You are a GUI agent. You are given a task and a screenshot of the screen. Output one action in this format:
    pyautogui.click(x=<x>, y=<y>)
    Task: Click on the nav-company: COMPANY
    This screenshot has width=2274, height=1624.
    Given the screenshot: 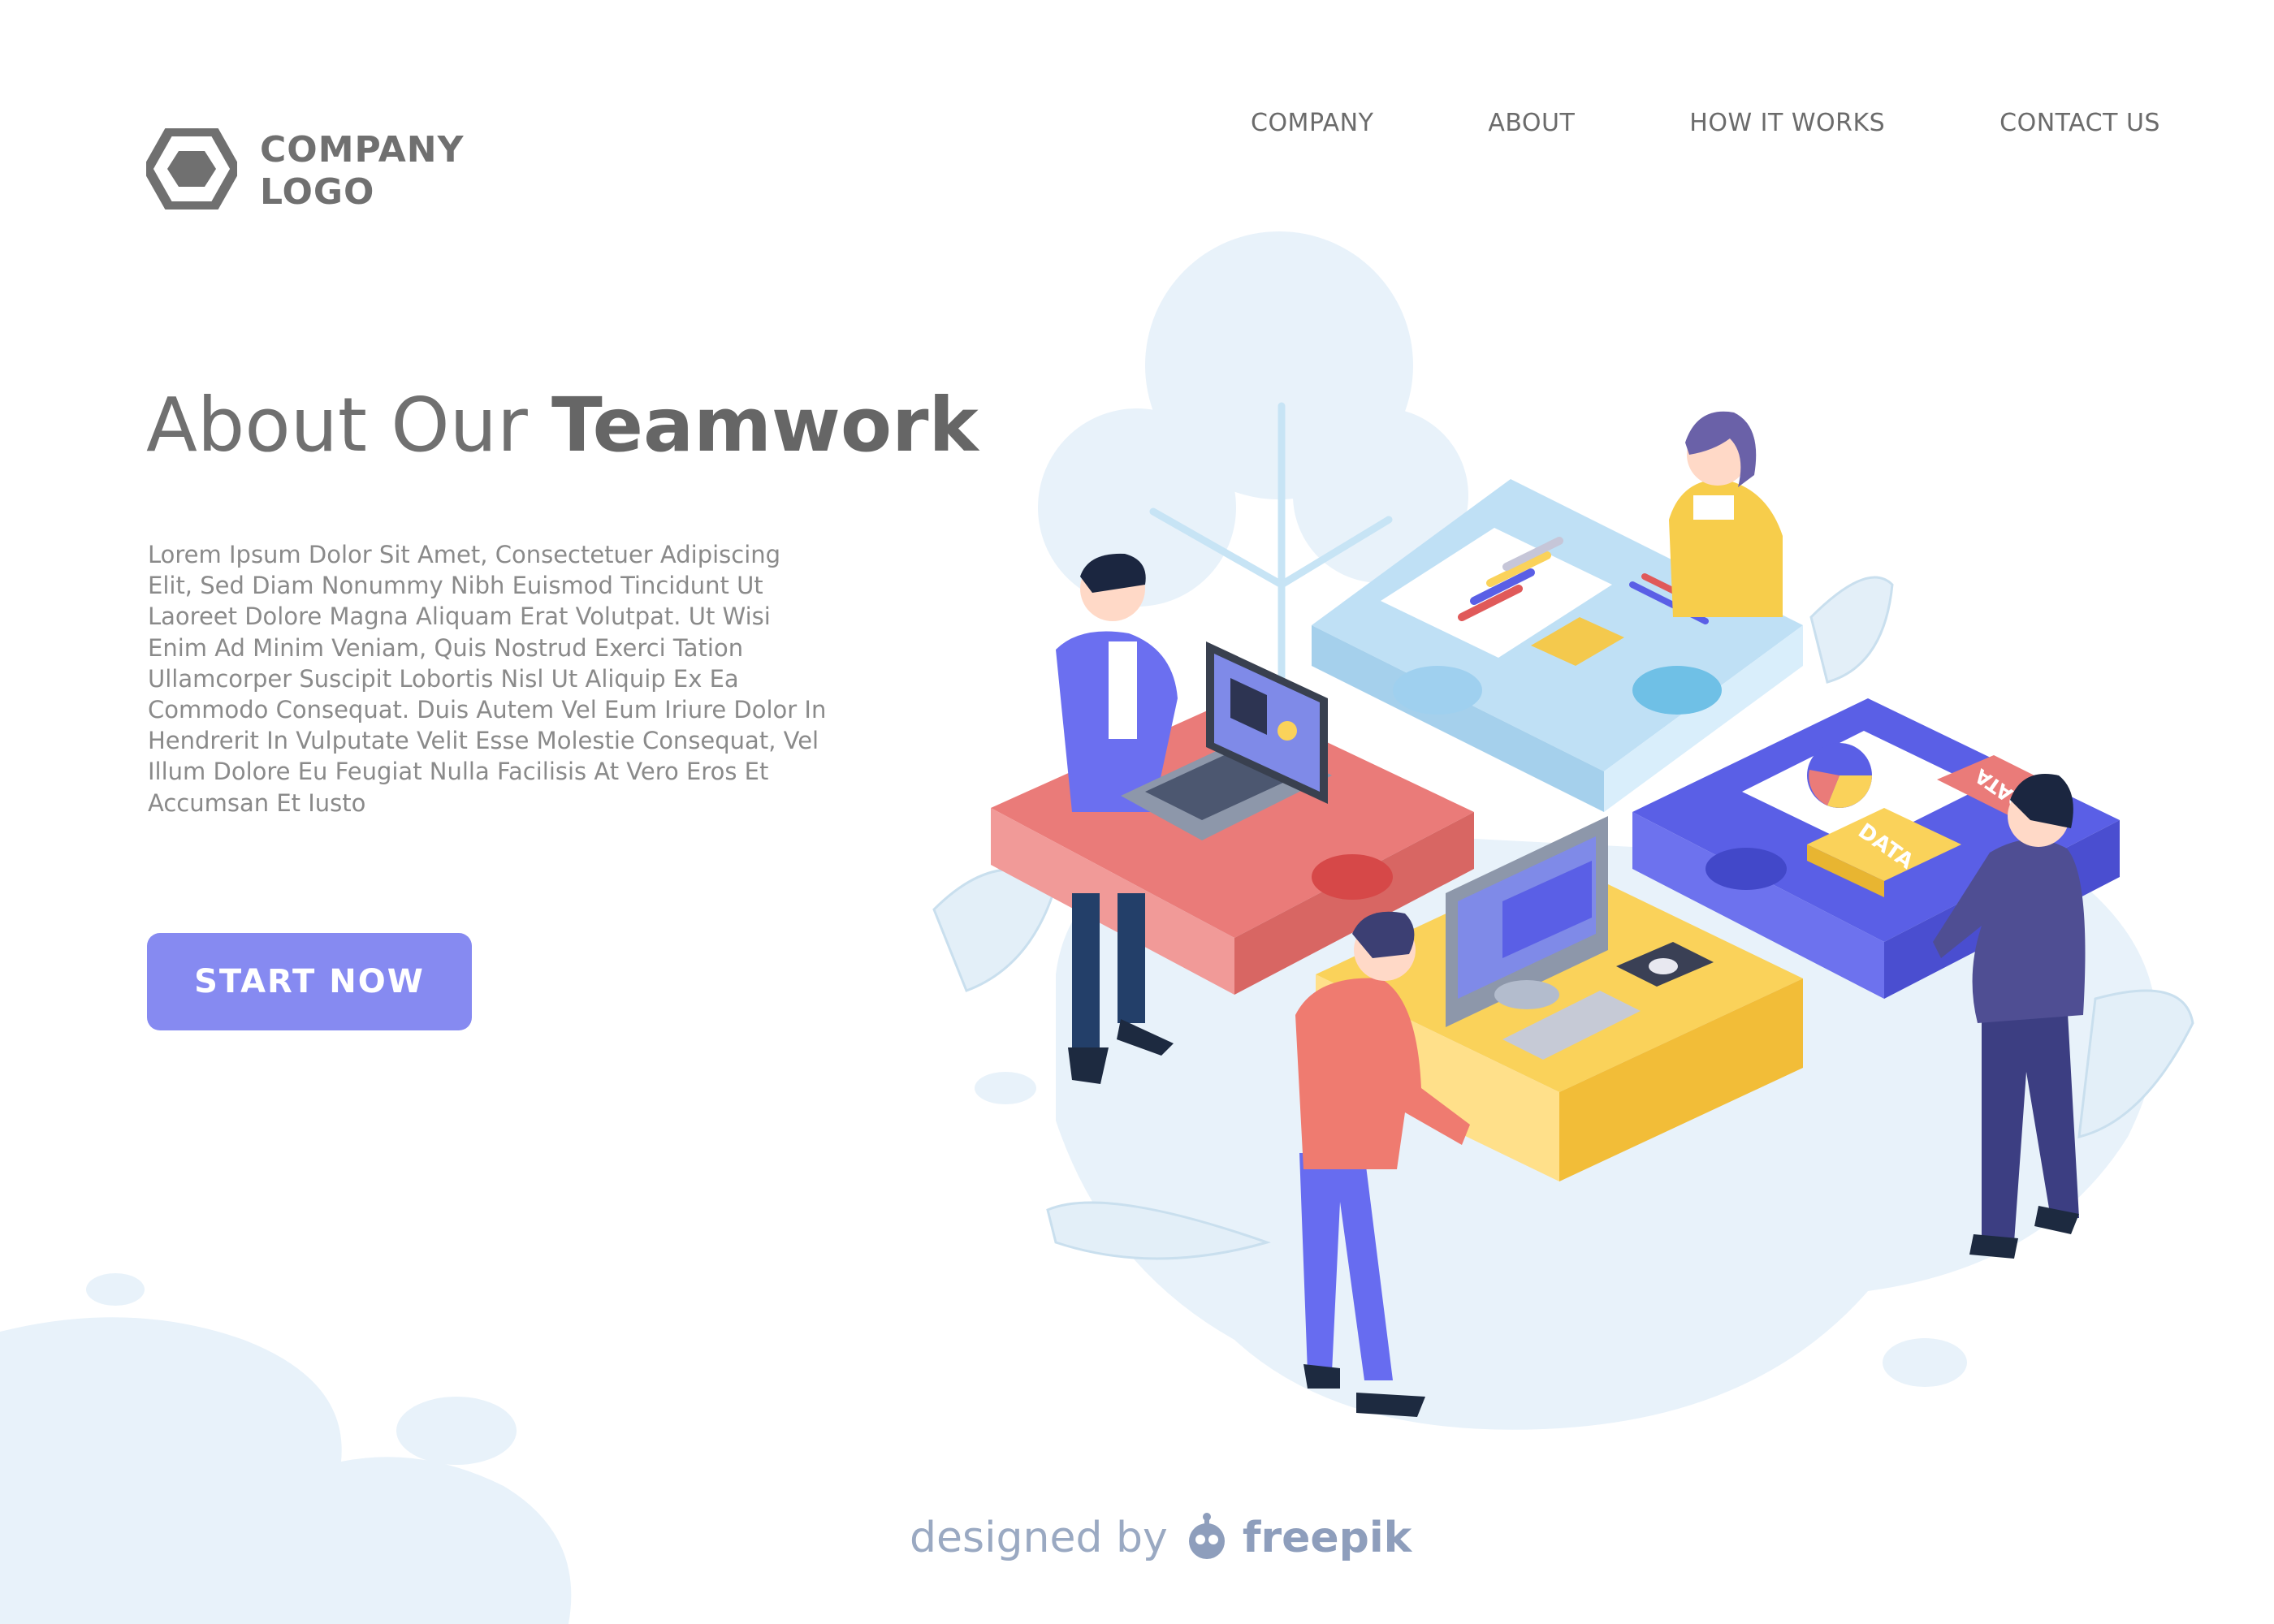 What is the action you would take?
    pyautogui.click(x=1312, y=123)
    